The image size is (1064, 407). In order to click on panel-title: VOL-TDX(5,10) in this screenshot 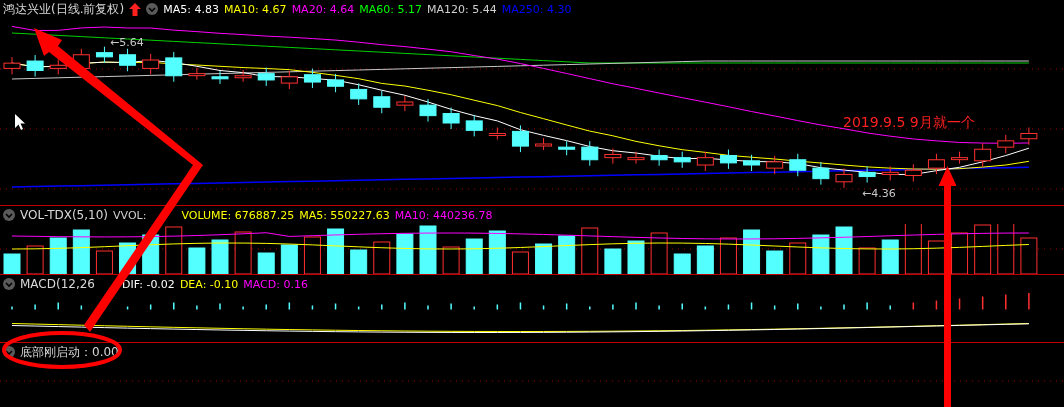, I will do `click(64, 215)`.